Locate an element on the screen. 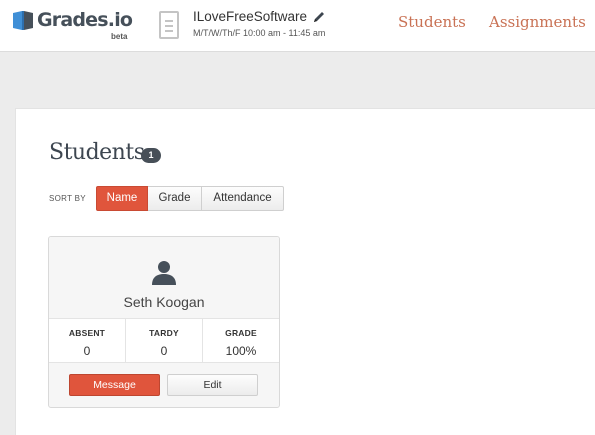 The height and width of the screenshot is (435, 595). class-schedule: M/T/W/Th/F 10:00 am - 11:45 am is located at coordinates (259, 33).